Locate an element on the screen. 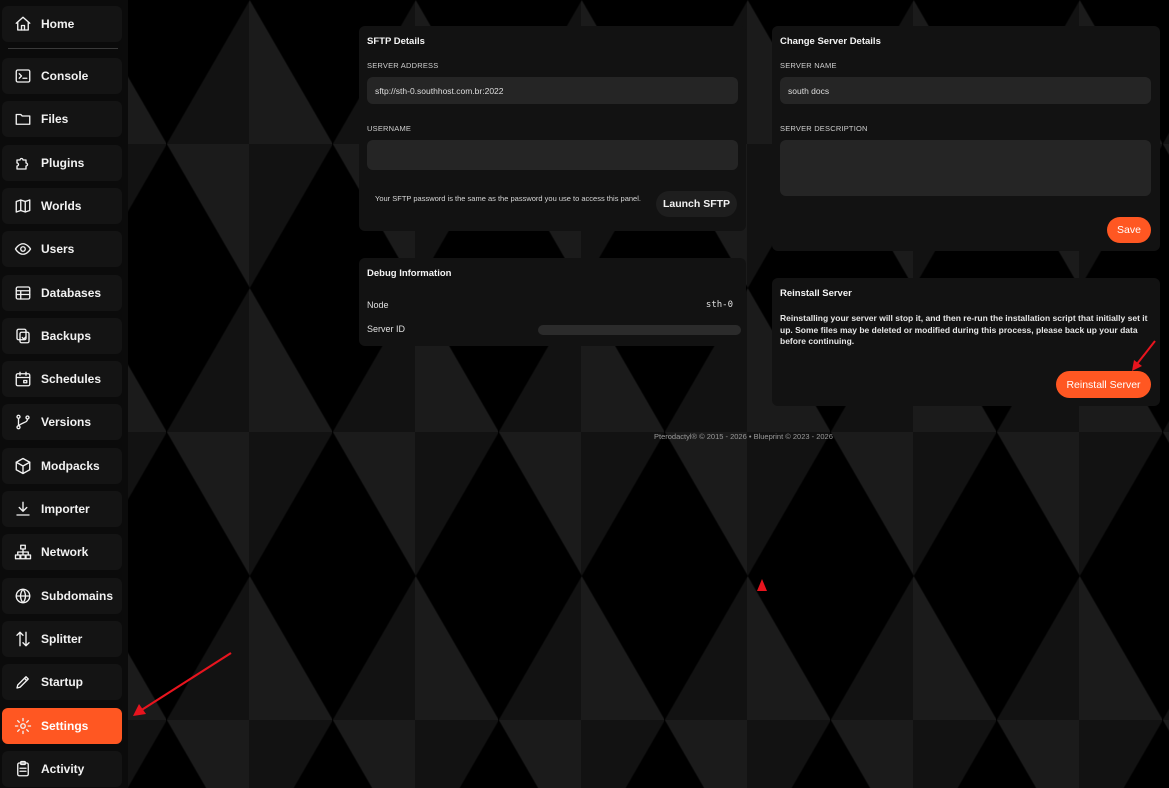  sidebar-item-subdomains: Subdomains is located at coordinates (62, 596).